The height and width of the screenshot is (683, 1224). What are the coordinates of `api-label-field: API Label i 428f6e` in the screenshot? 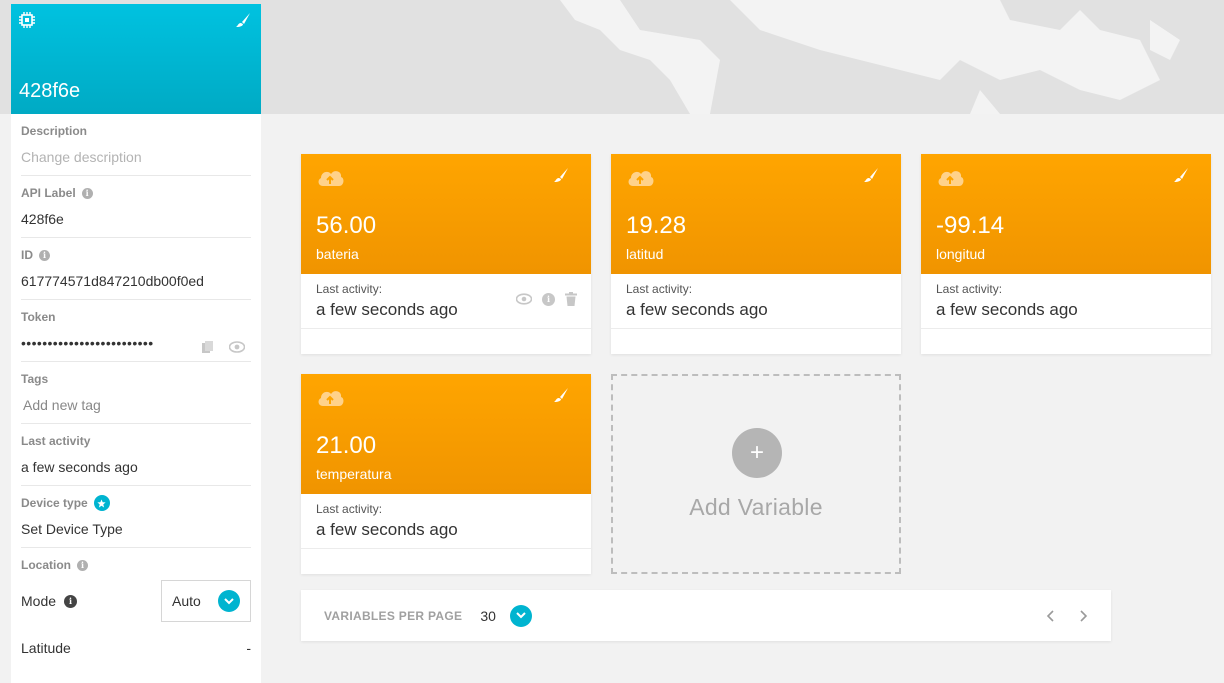 It's located at (136, 207).